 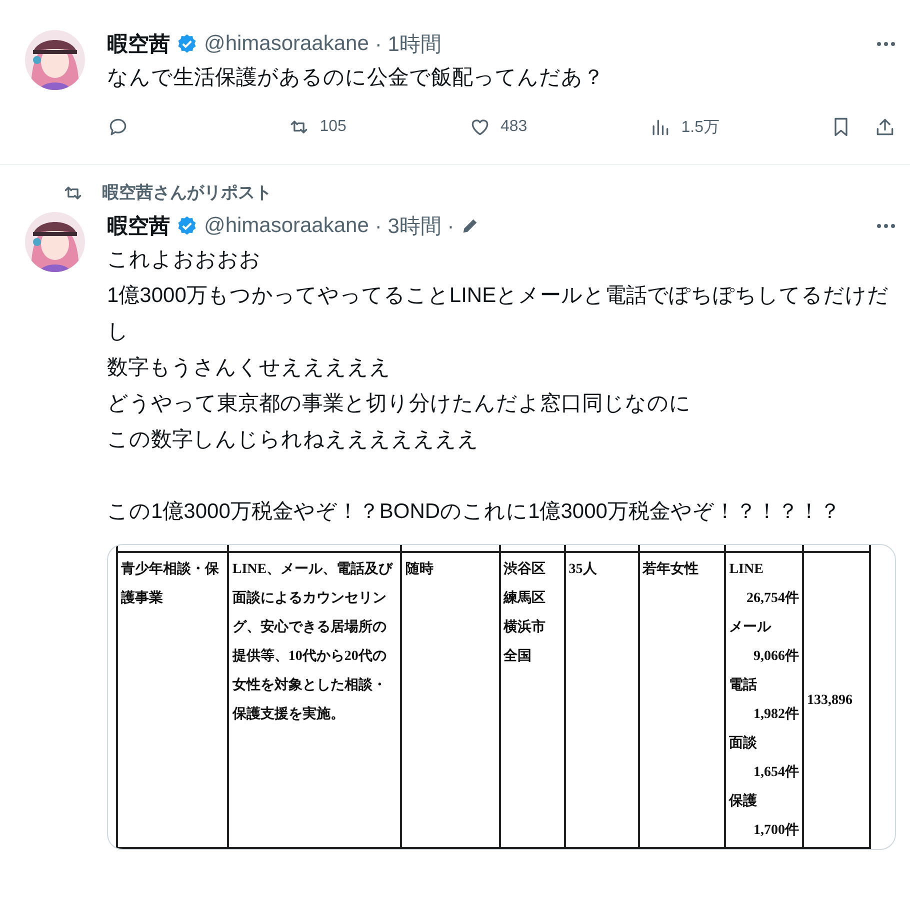 I want to click on post-text: これよおおおお, so click(x=184, y=260).